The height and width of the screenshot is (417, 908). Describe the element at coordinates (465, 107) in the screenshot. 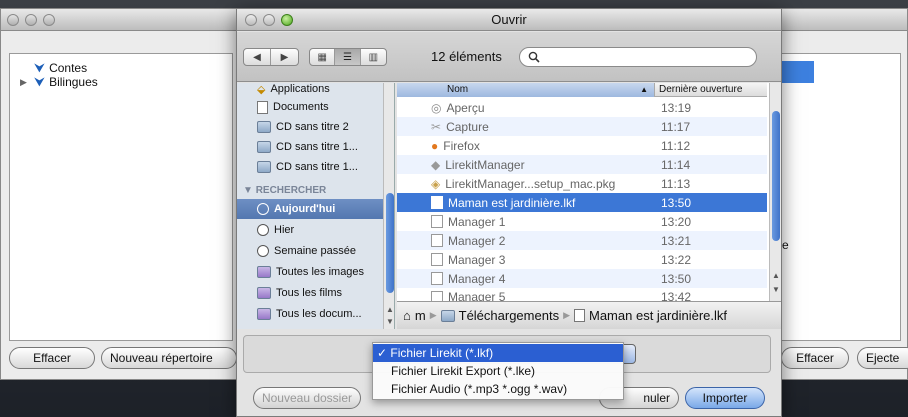

I see `file-name: Aperçu` at that location.